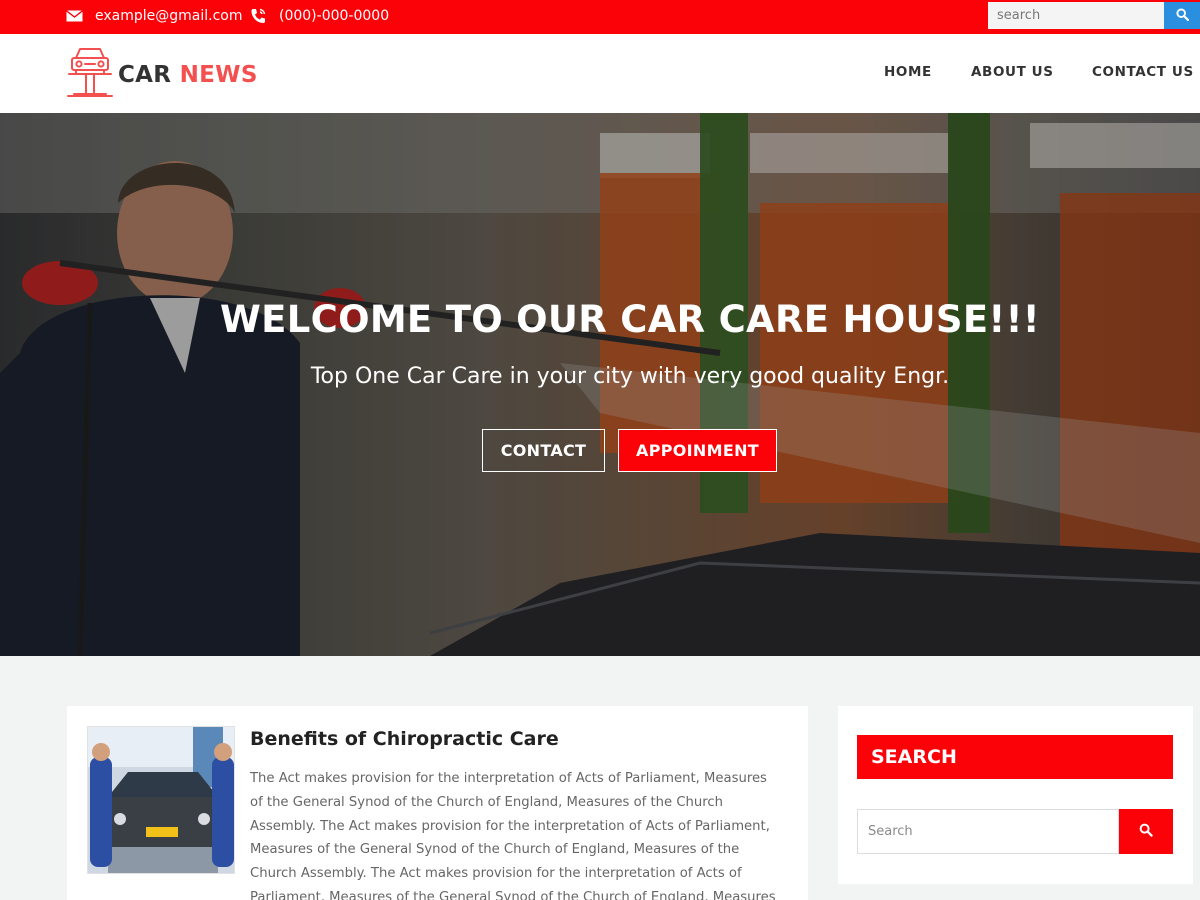 The image size is (1200, 900). What do you see at coordinates (169, 16) in the screenshot?
I see `email-text: example@gmail.com` at bounding box center [169, 16].